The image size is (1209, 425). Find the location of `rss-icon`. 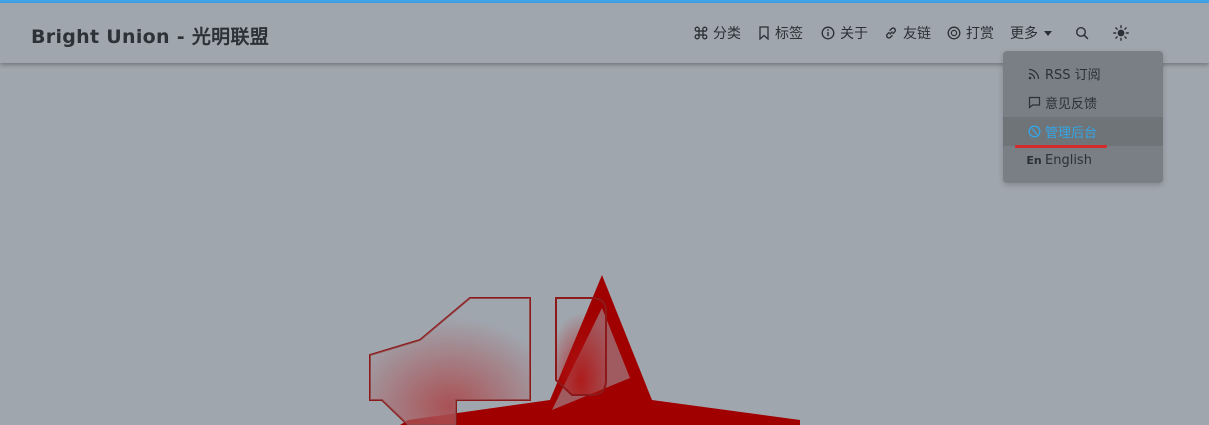

rss-icon is located at coordinates (1034, 74).